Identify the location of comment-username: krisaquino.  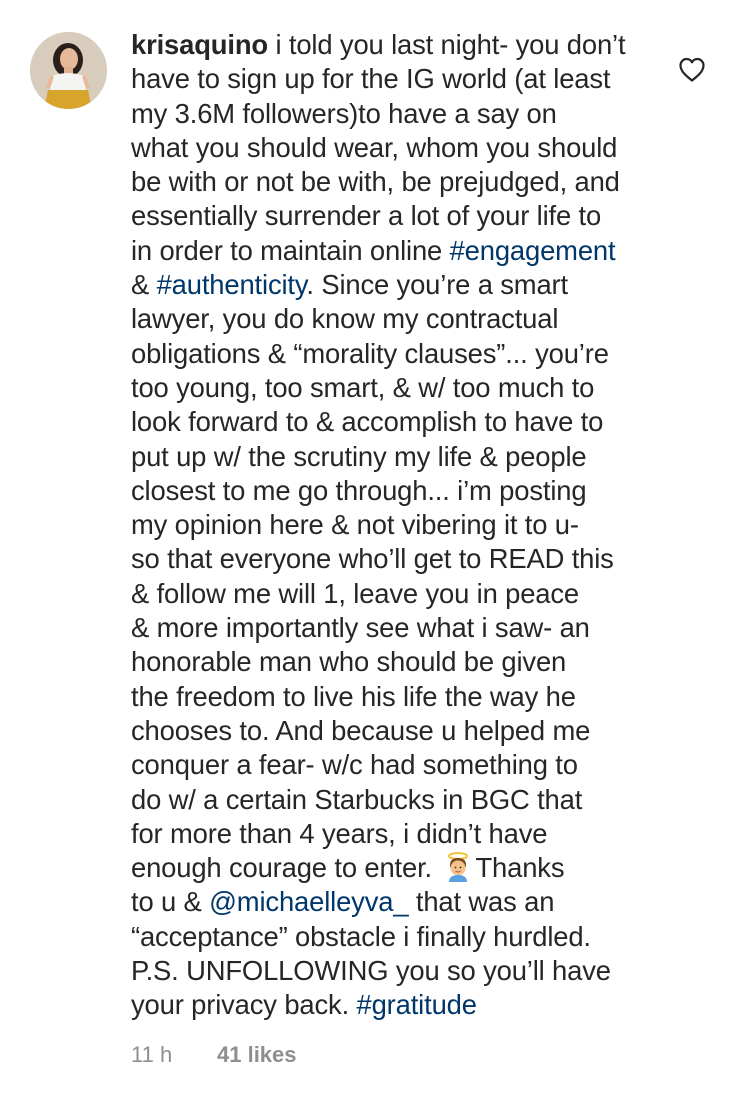
(199, 44).